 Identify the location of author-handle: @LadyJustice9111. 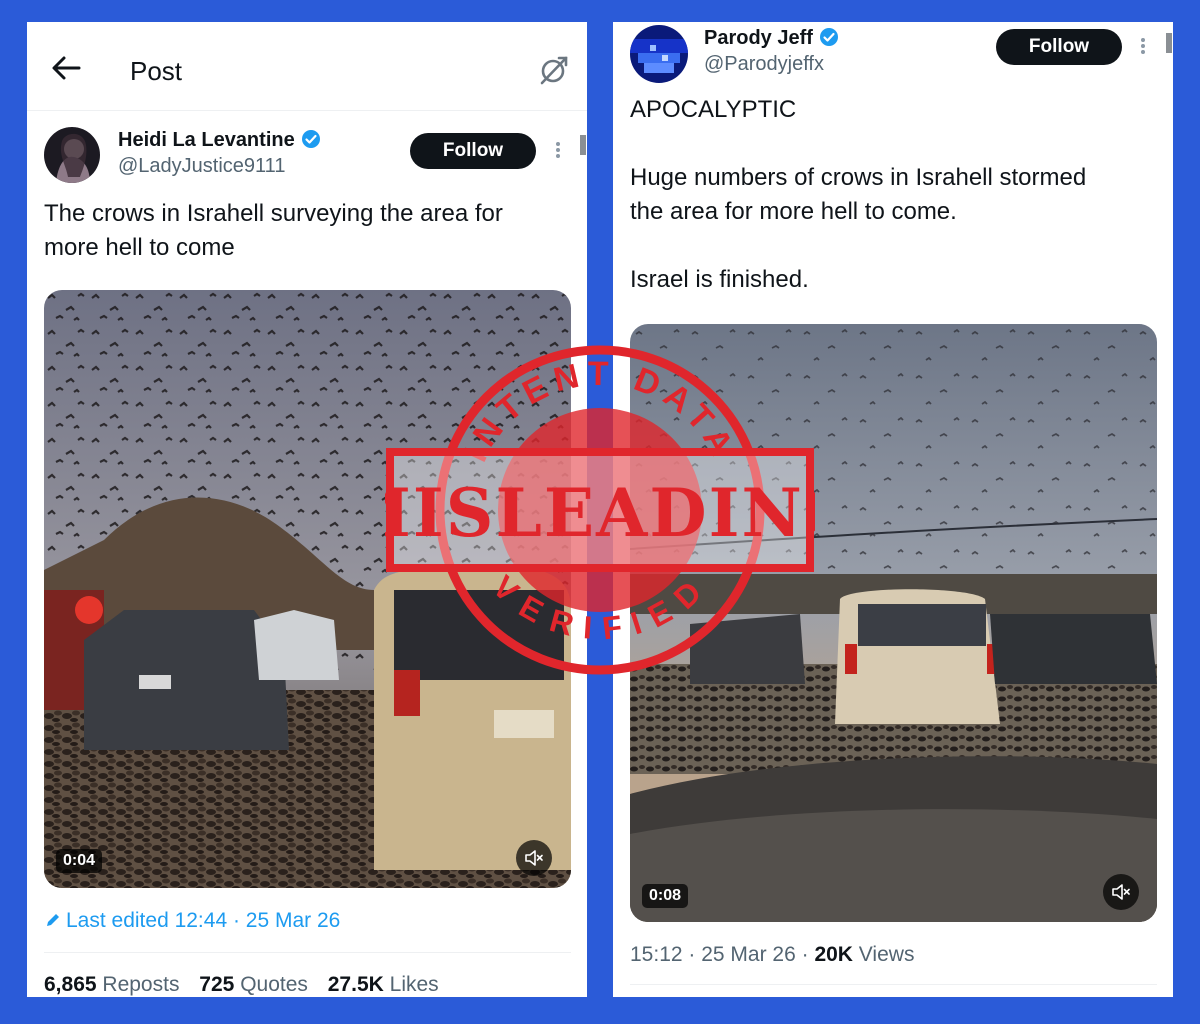
(201, 166).